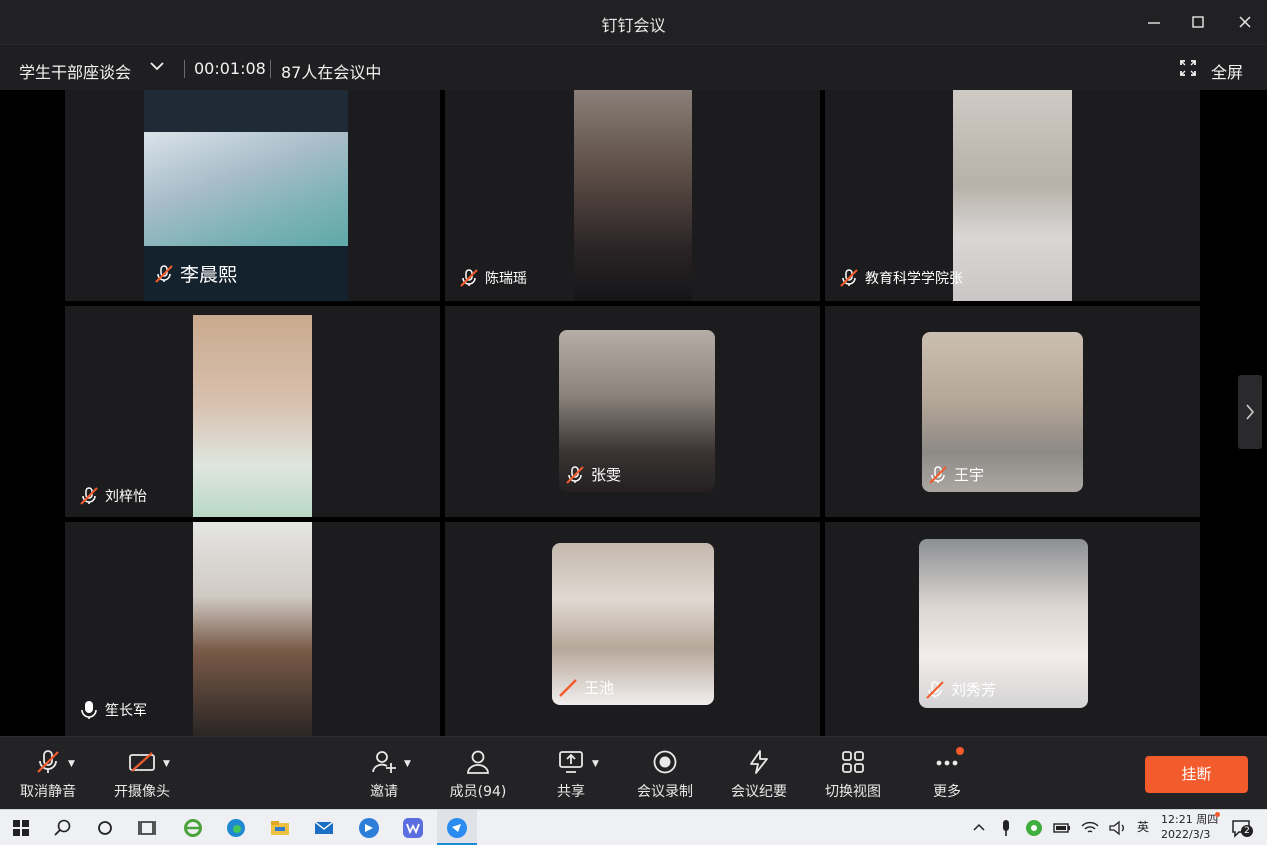  I want to click on participant-tile: 李晨熙, so click(252, 195).